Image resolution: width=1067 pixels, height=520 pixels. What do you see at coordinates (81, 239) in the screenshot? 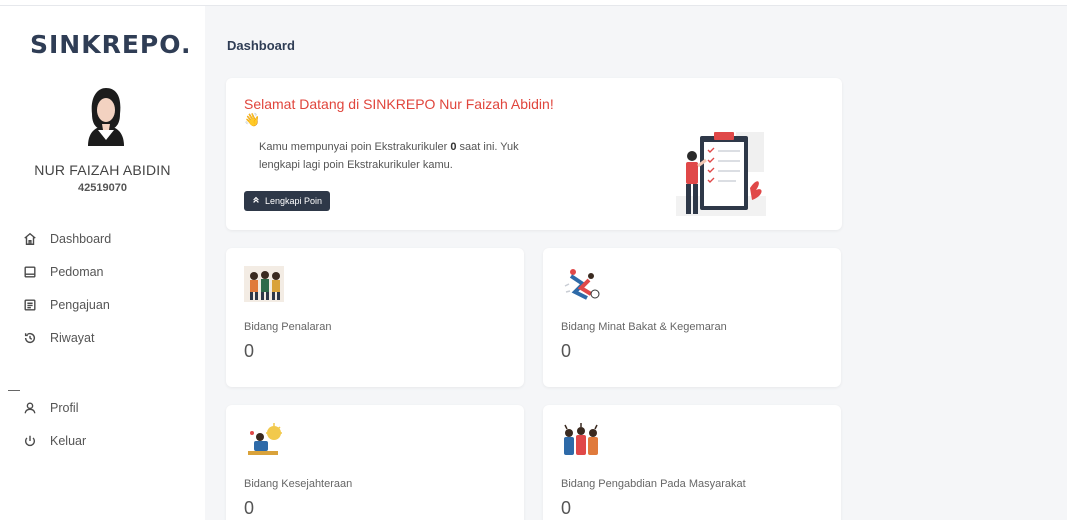
I see `sidebar-item-label: Dashboard` at bounding box center [81, 239].